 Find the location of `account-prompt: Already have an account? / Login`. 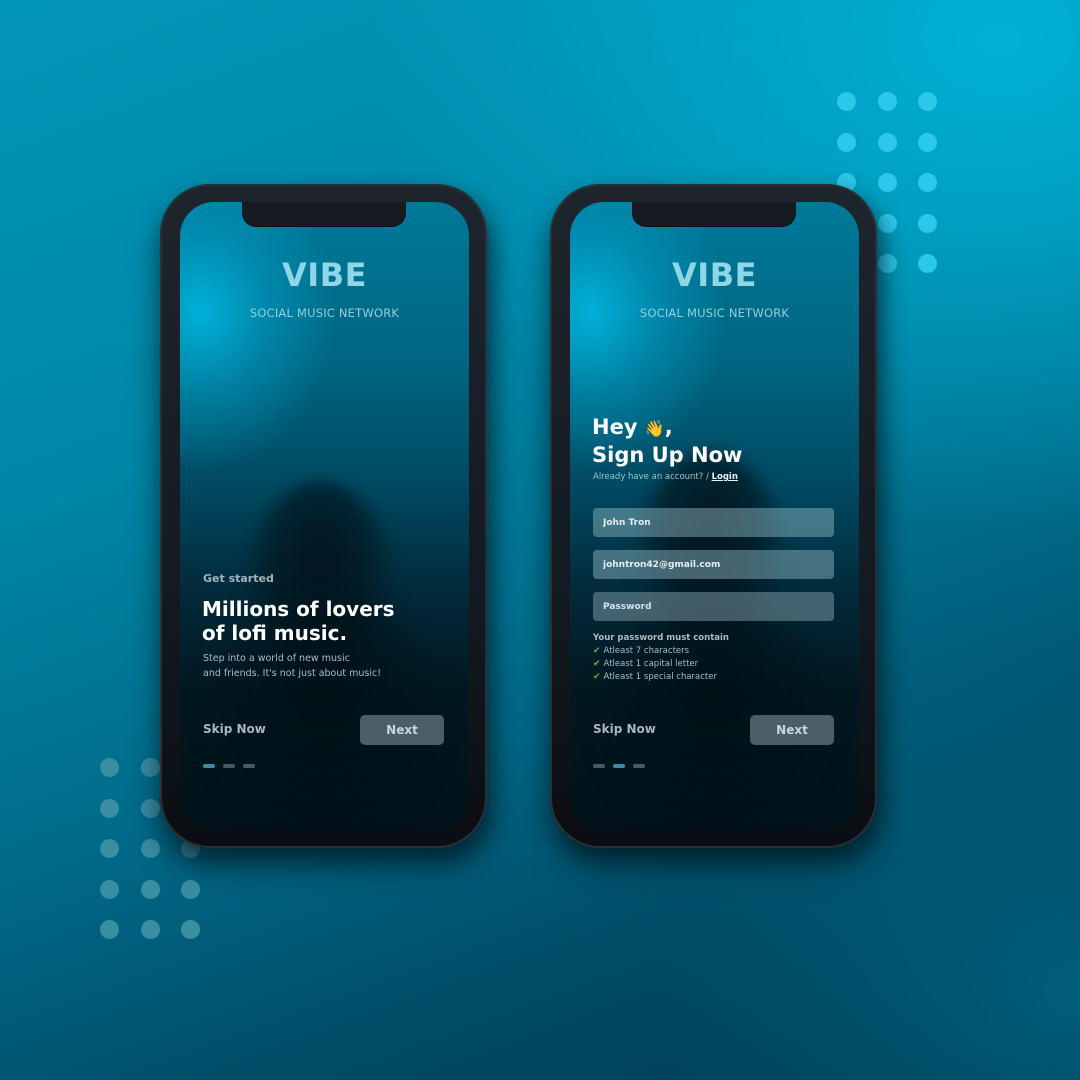

account-prompt: Already have an account? / Login is located at coordinates (665, 477).